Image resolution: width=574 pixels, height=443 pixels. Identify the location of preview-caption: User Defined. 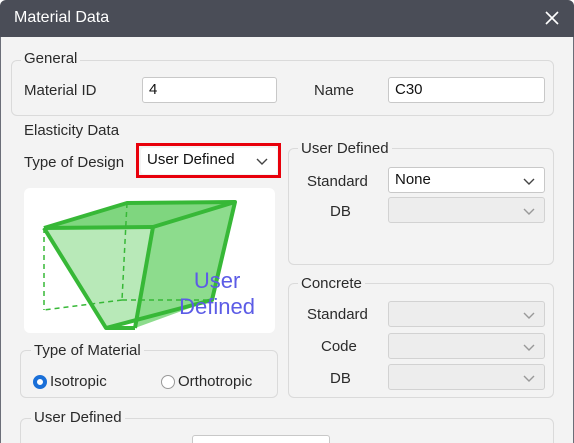
(217, 294).